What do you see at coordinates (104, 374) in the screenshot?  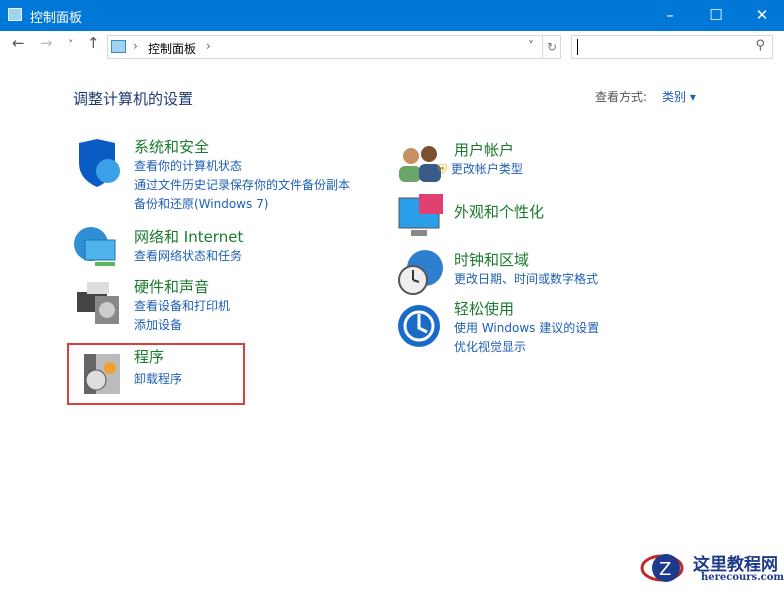 I see `programs-icon` at bounding box center [104, 374].